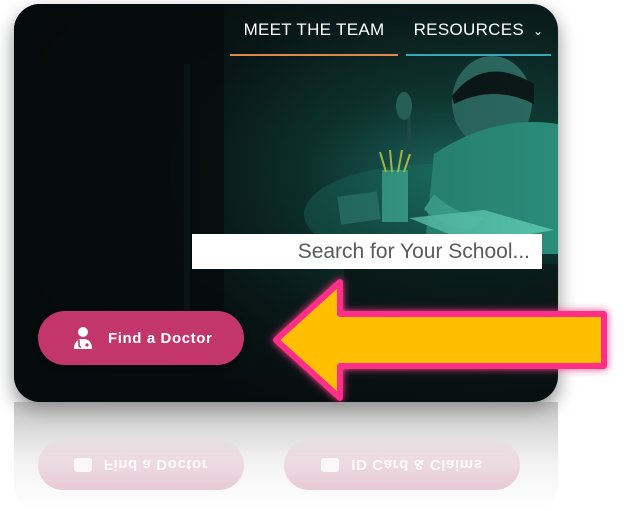 This screenshot has height=511, width=626. I want to click on nav-meet-the-team: MEET THE TEAM, so click(314, 30).